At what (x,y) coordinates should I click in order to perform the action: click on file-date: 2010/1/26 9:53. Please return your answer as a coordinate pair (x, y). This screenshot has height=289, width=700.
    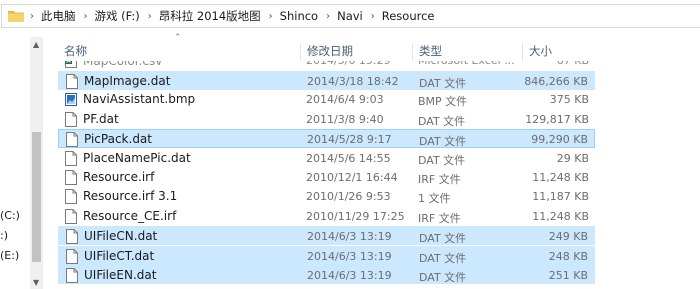
    Looking at the image, I should click on (348, 197).